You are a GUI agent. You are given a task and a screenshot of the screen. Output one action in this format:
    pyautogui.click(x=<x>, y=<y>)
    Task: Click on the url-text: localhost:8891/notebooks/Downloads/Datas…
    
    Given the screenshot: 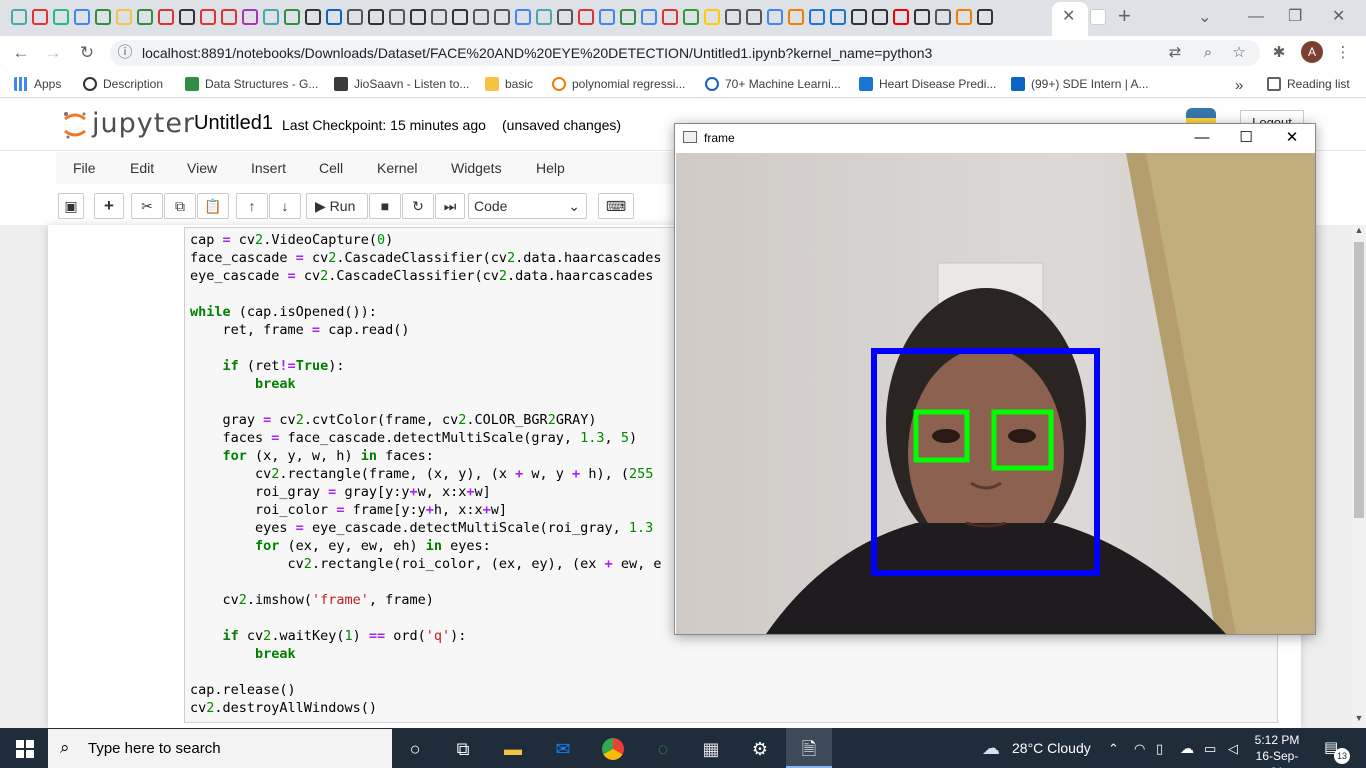 What is the action you would take?
    pyautogui.click(x=537, y=53)
    